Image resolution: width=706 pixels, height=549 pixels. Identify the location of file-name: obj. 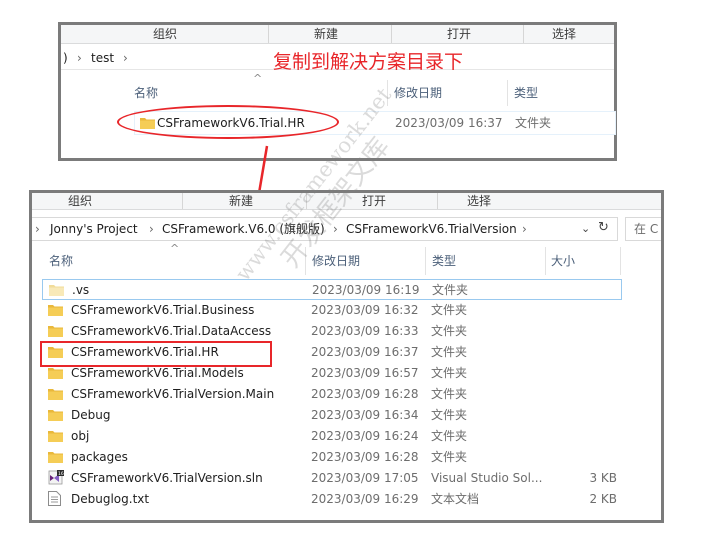
(80, 436).